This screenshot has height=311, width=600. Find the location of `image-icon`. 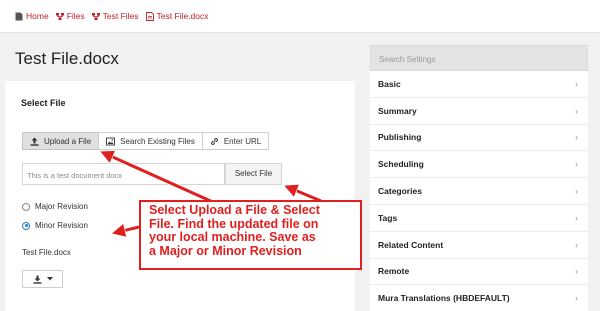

image-icon is located at coordinates (111, 141).